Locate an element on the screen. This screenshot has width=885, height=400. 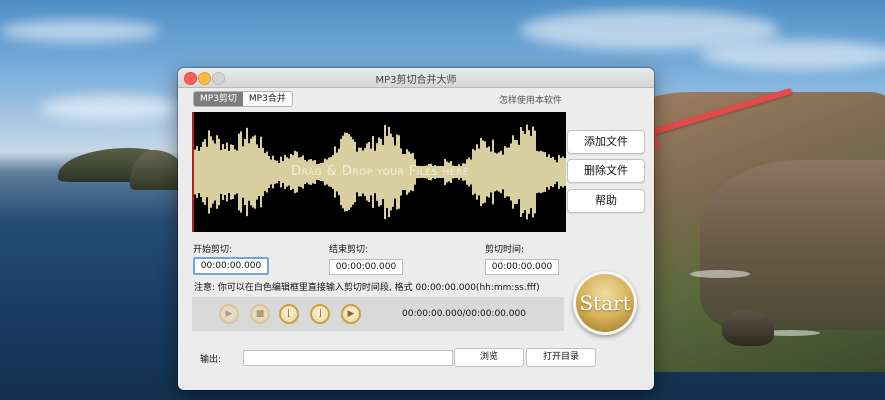
tab-mp3-cut: MP3剪切 is located at coordinates (218, 99).